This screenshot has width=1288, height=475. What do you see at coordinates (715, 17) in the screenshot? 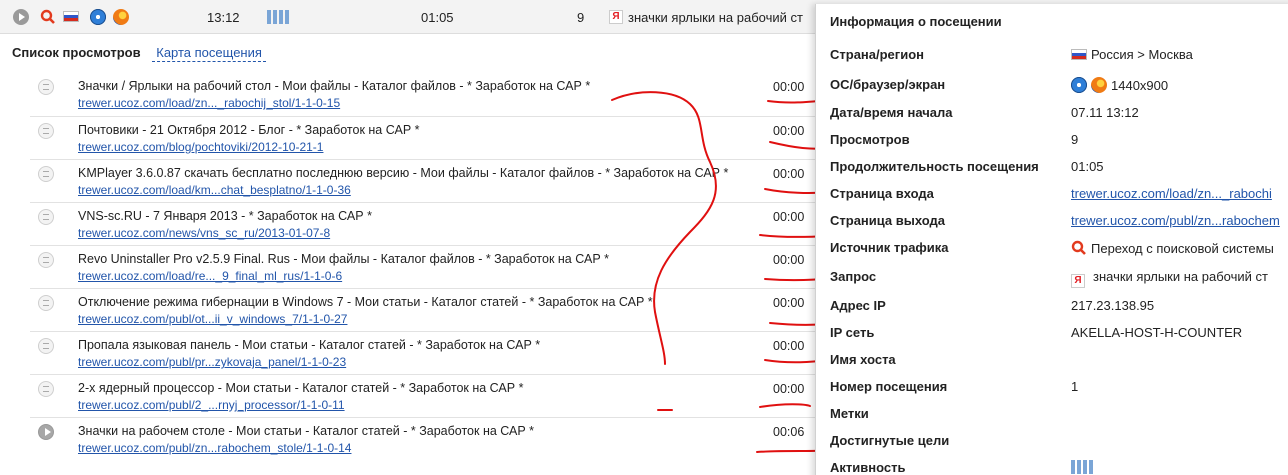
I see `search-query: значки ярлыки на рабочий ст` at bounding box center [715, 17].